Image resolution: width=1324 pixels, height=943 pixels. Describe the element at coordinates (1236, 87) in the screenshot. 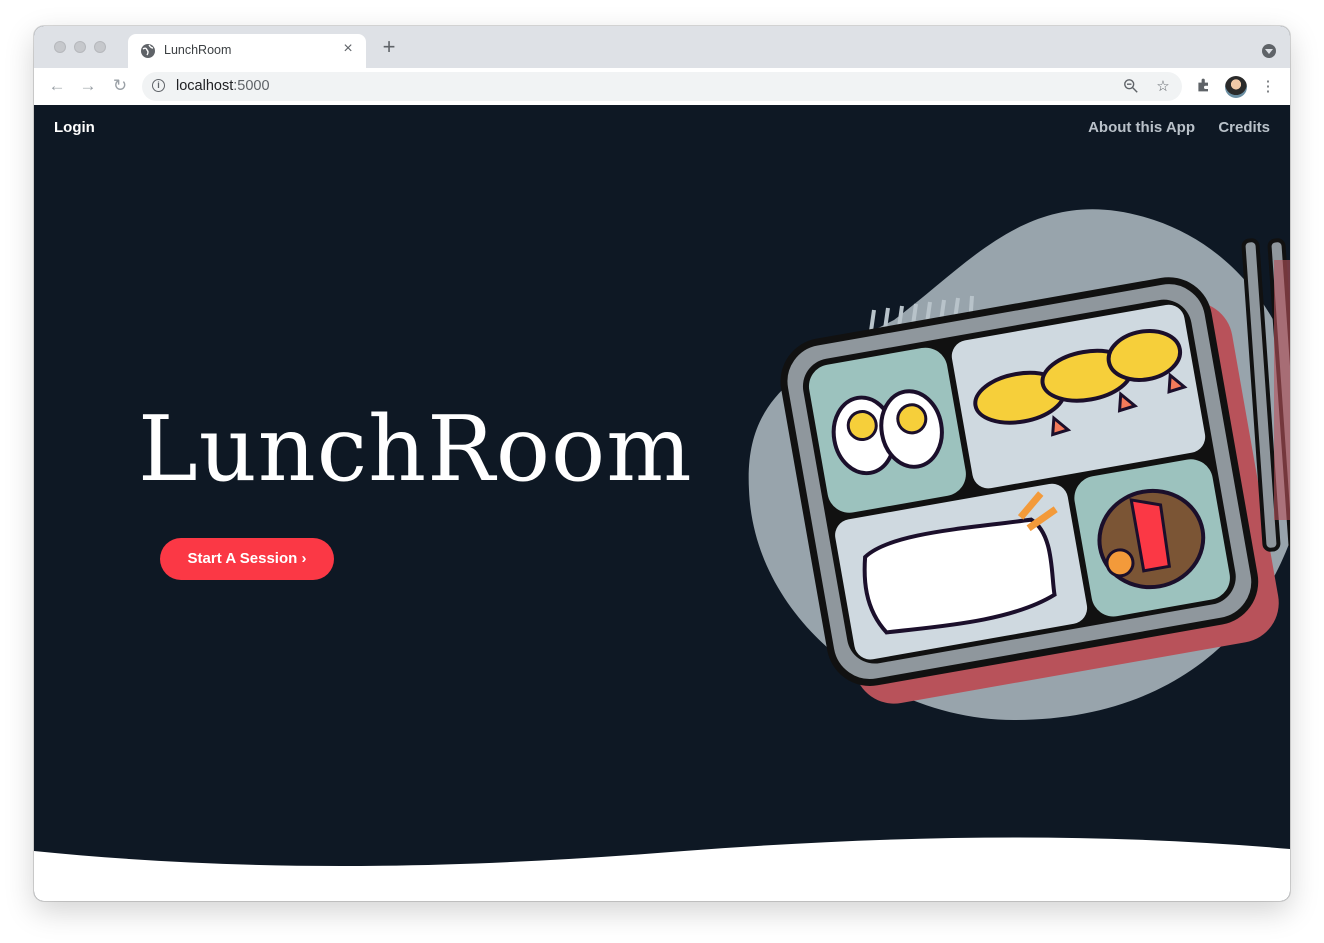

I see `profile-avatar` at that location.